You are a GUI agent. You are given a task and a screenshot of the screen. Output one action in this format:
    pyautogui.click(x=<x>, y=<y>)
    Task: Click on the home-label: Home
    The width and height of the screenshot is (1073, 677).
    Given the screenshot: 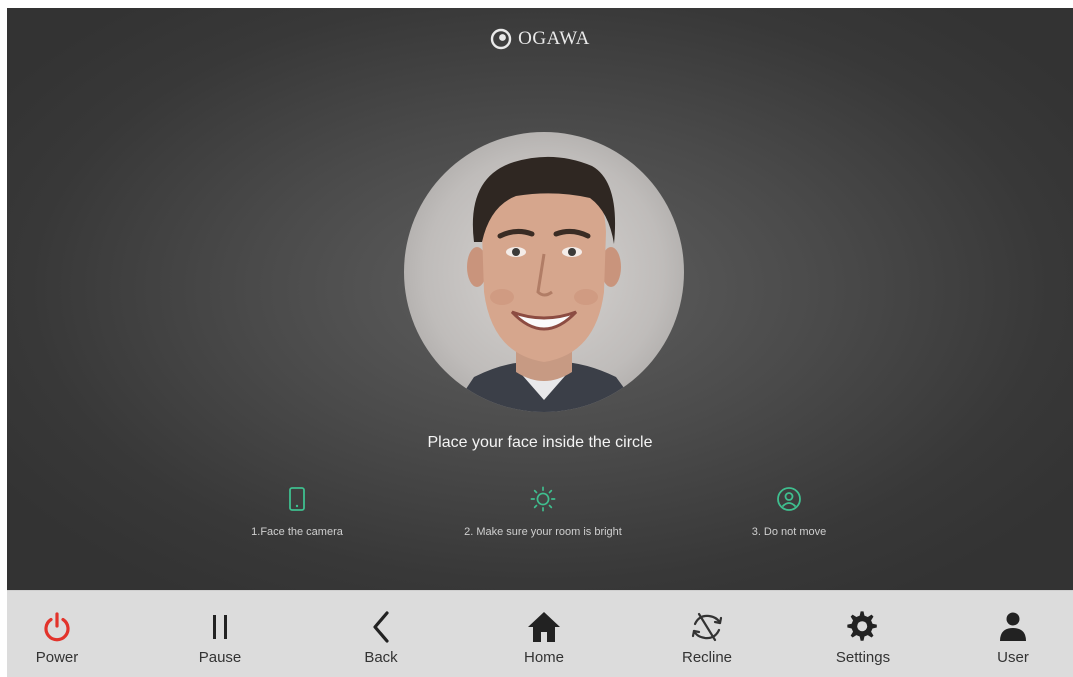 What is the action you would take?
    pyautogui.click(x=543, y=657)
    